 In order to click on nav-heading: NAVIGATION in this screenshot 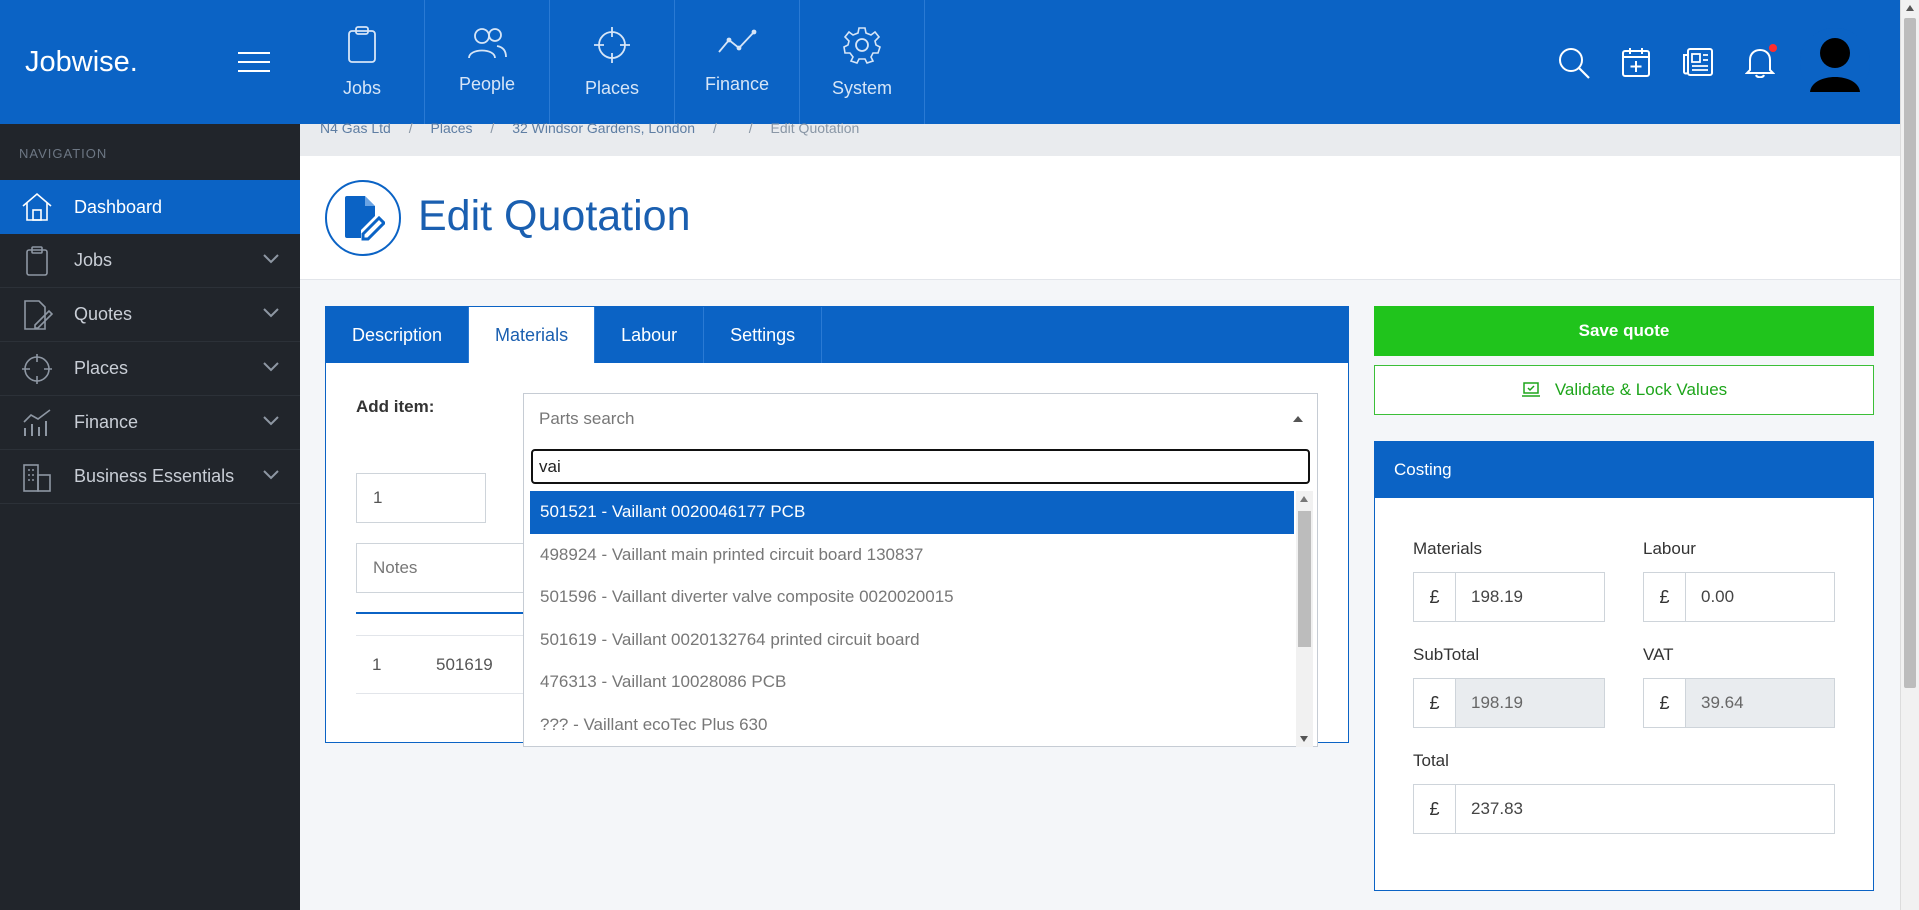, I will do `click(63, 153)`.